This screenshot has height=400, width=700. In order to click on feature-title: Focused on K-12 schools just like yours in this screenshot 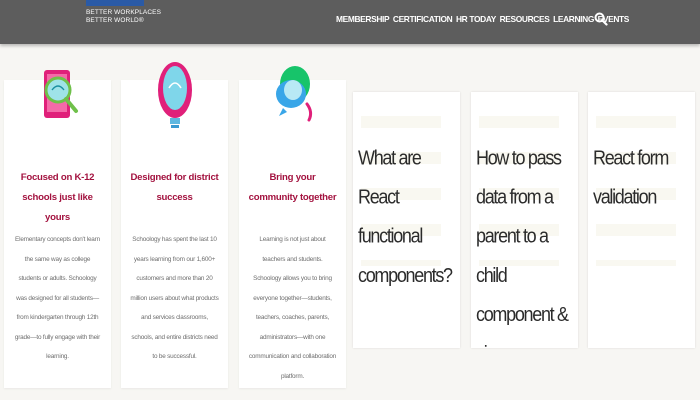, I will do `click(57, 197)`.